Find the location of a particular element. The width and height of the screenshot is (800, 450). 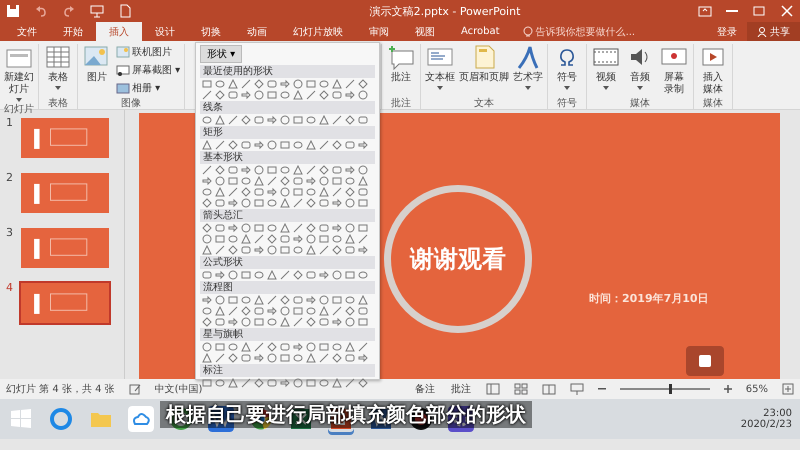

ribbon-button: 联机图片 is located at coordinates (148, 52).